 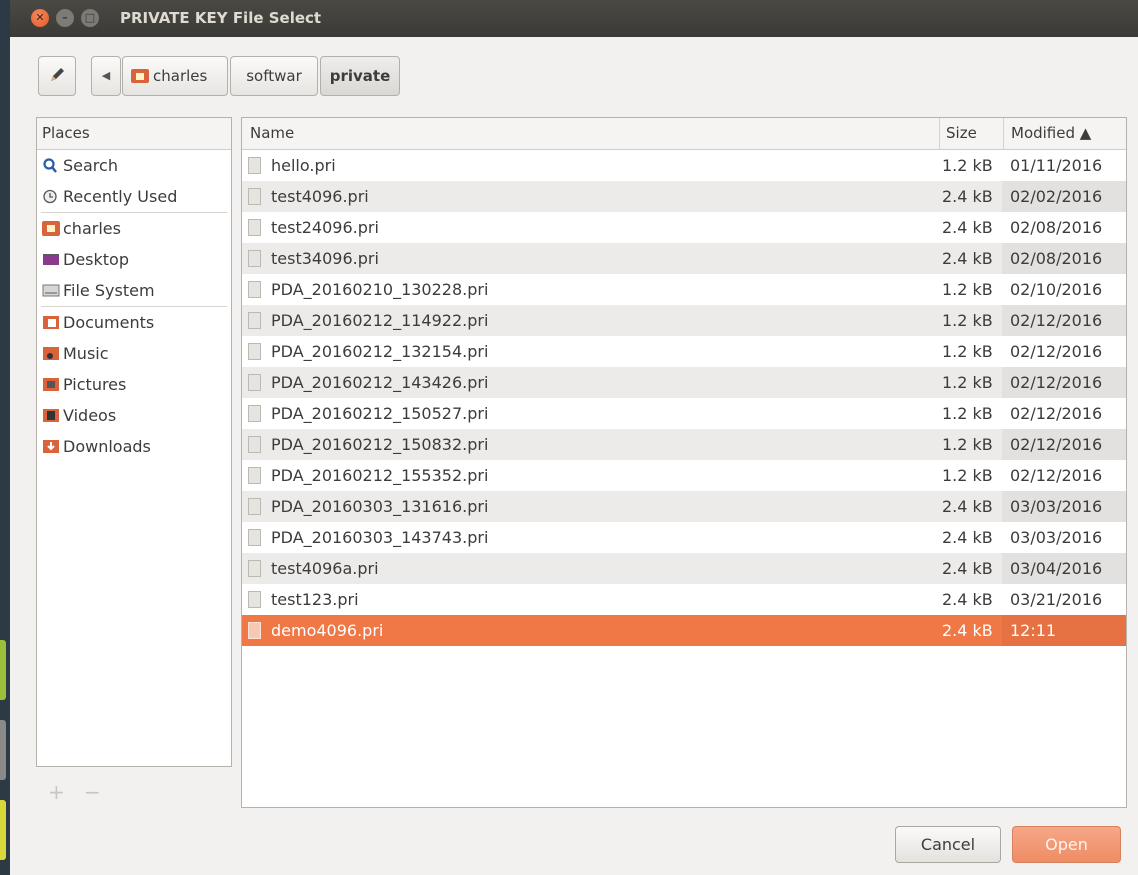 What do you see at coordinates (684, 351) in the screenshot?
I see `file-row: PDA_20160212_132154.pri 1.2 kB 02/12/2016` at bounding box center [684, 351].